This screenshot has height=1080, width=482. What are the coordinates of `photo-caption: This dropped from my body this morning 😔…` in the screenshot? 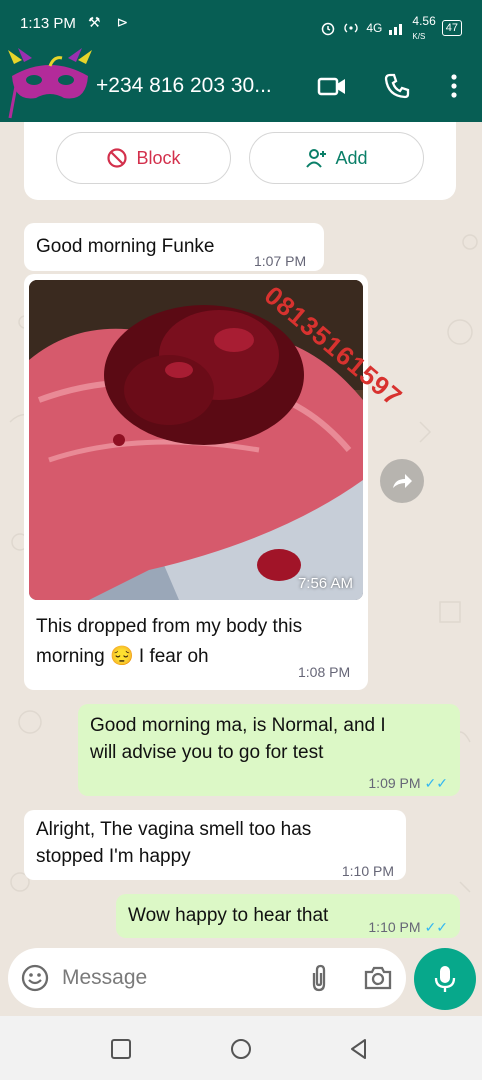 It's located at (169, 642).